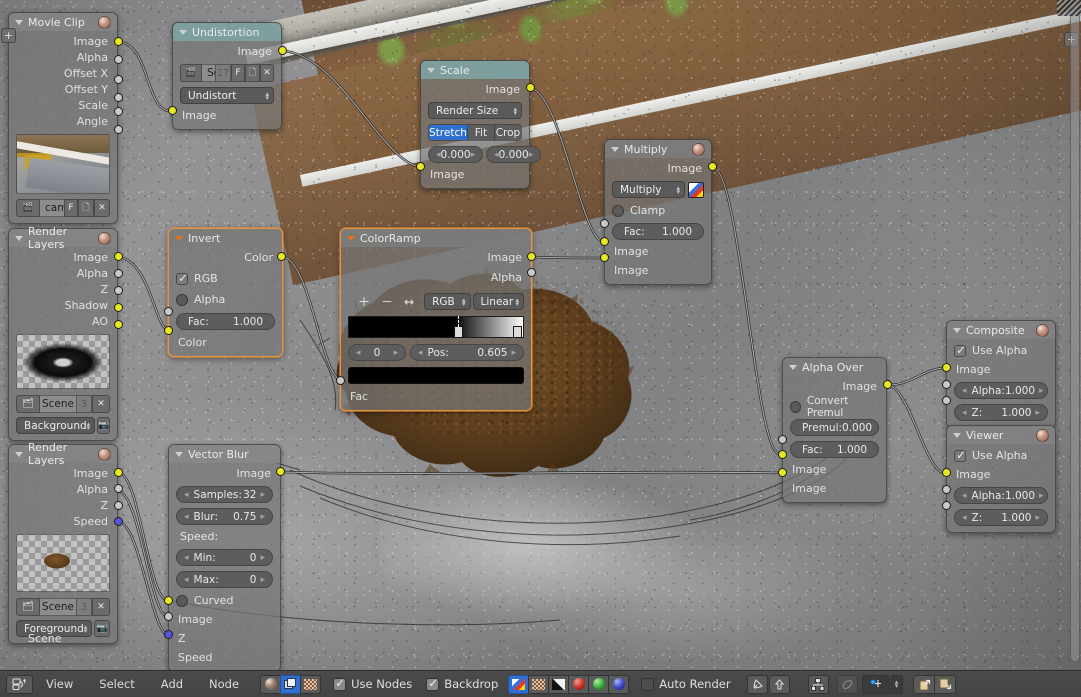  Describe the element at coordinates (658, 231) in the screenshot. I see `multiply-fac-field: Fac: 1.000` at that location.